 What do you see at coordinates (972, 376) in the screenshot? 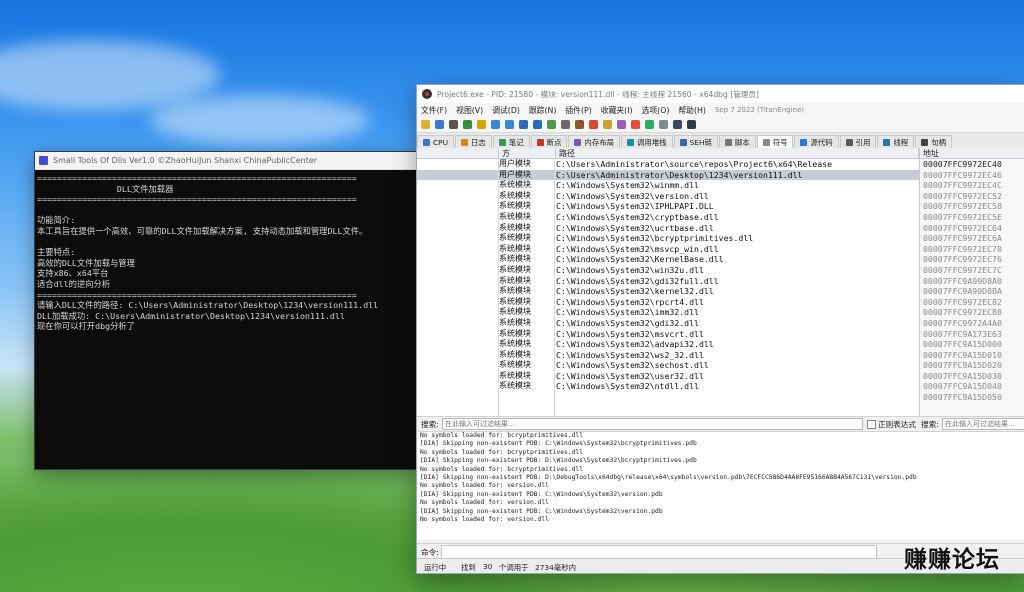
I see `address-row: 00007FFC9A15D030` at bounding box center [972, 376].